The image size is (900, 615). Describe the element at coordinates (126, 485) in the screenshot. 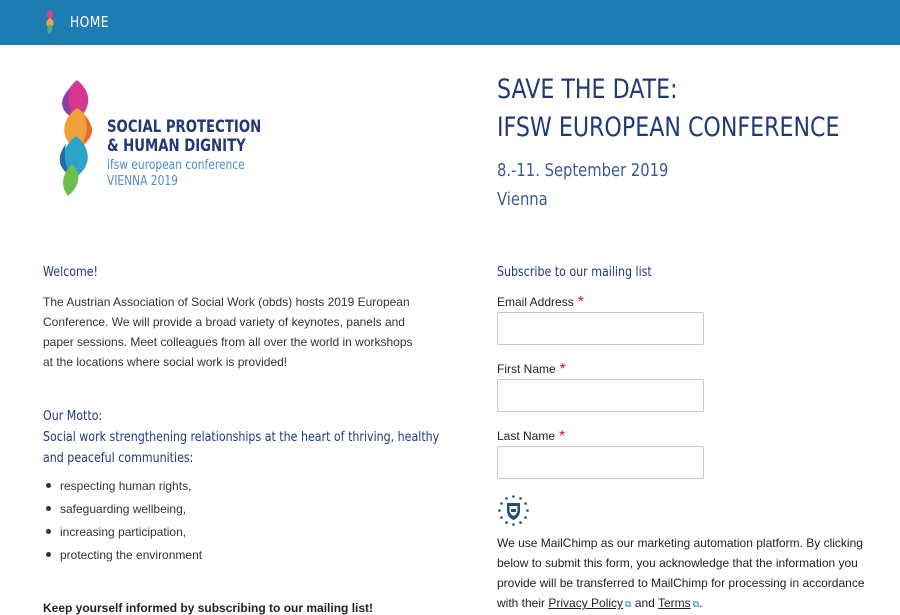

I see `bullet-text: respecting human rights,` at that location.